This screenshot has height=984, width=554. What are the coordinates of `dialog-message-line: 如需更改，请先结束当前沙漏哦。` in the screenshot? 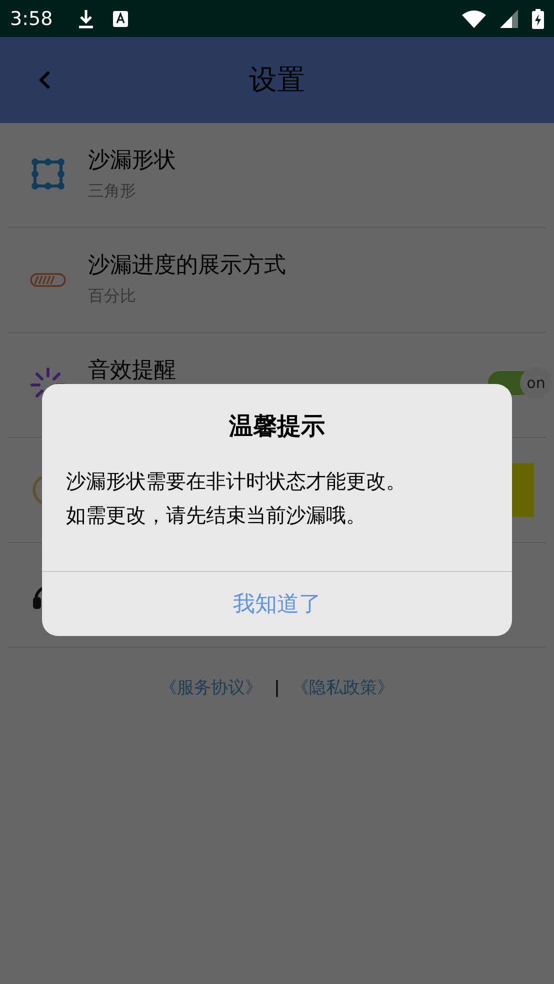 It's located at (216, 515).